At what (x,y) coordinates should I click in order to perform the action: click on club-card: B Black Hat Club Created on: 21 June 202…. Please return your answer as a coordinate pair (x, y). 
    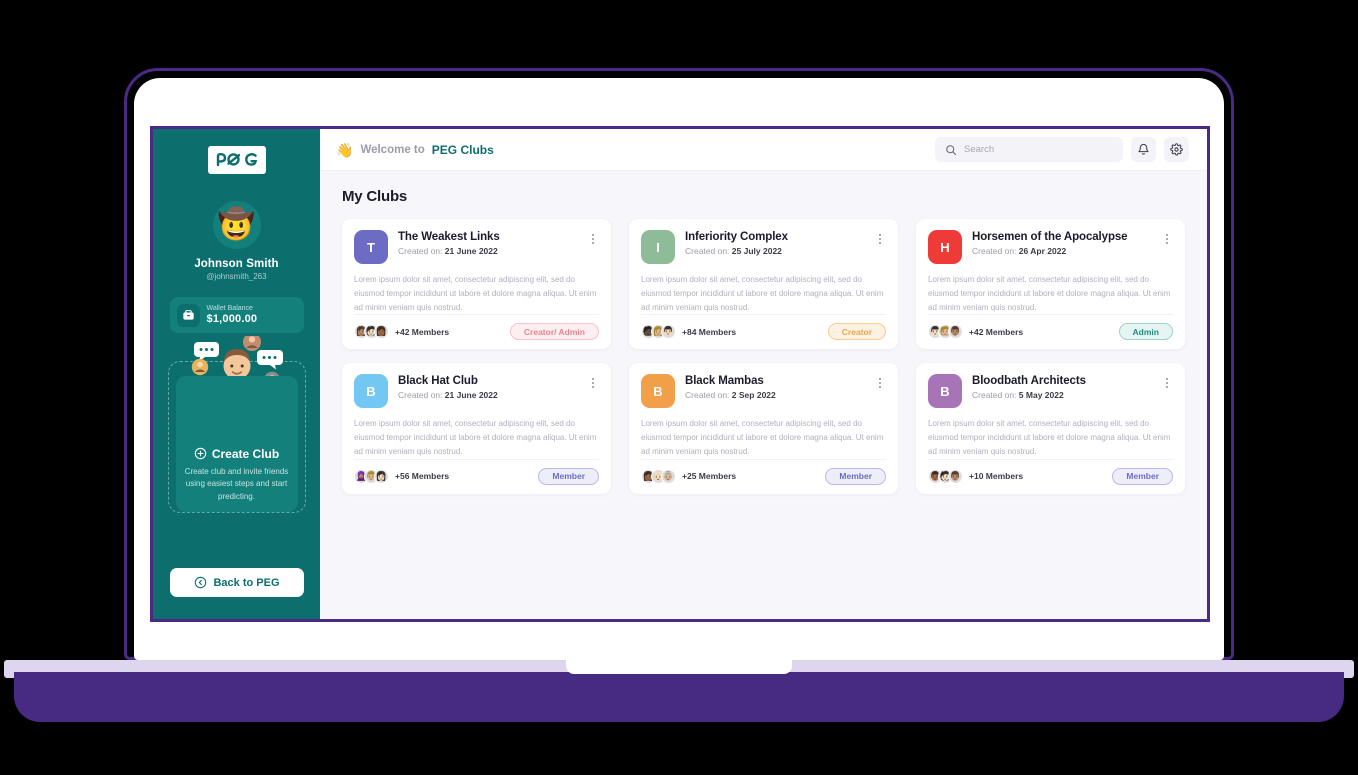
    Looking at the image, I should click on (476, 428).